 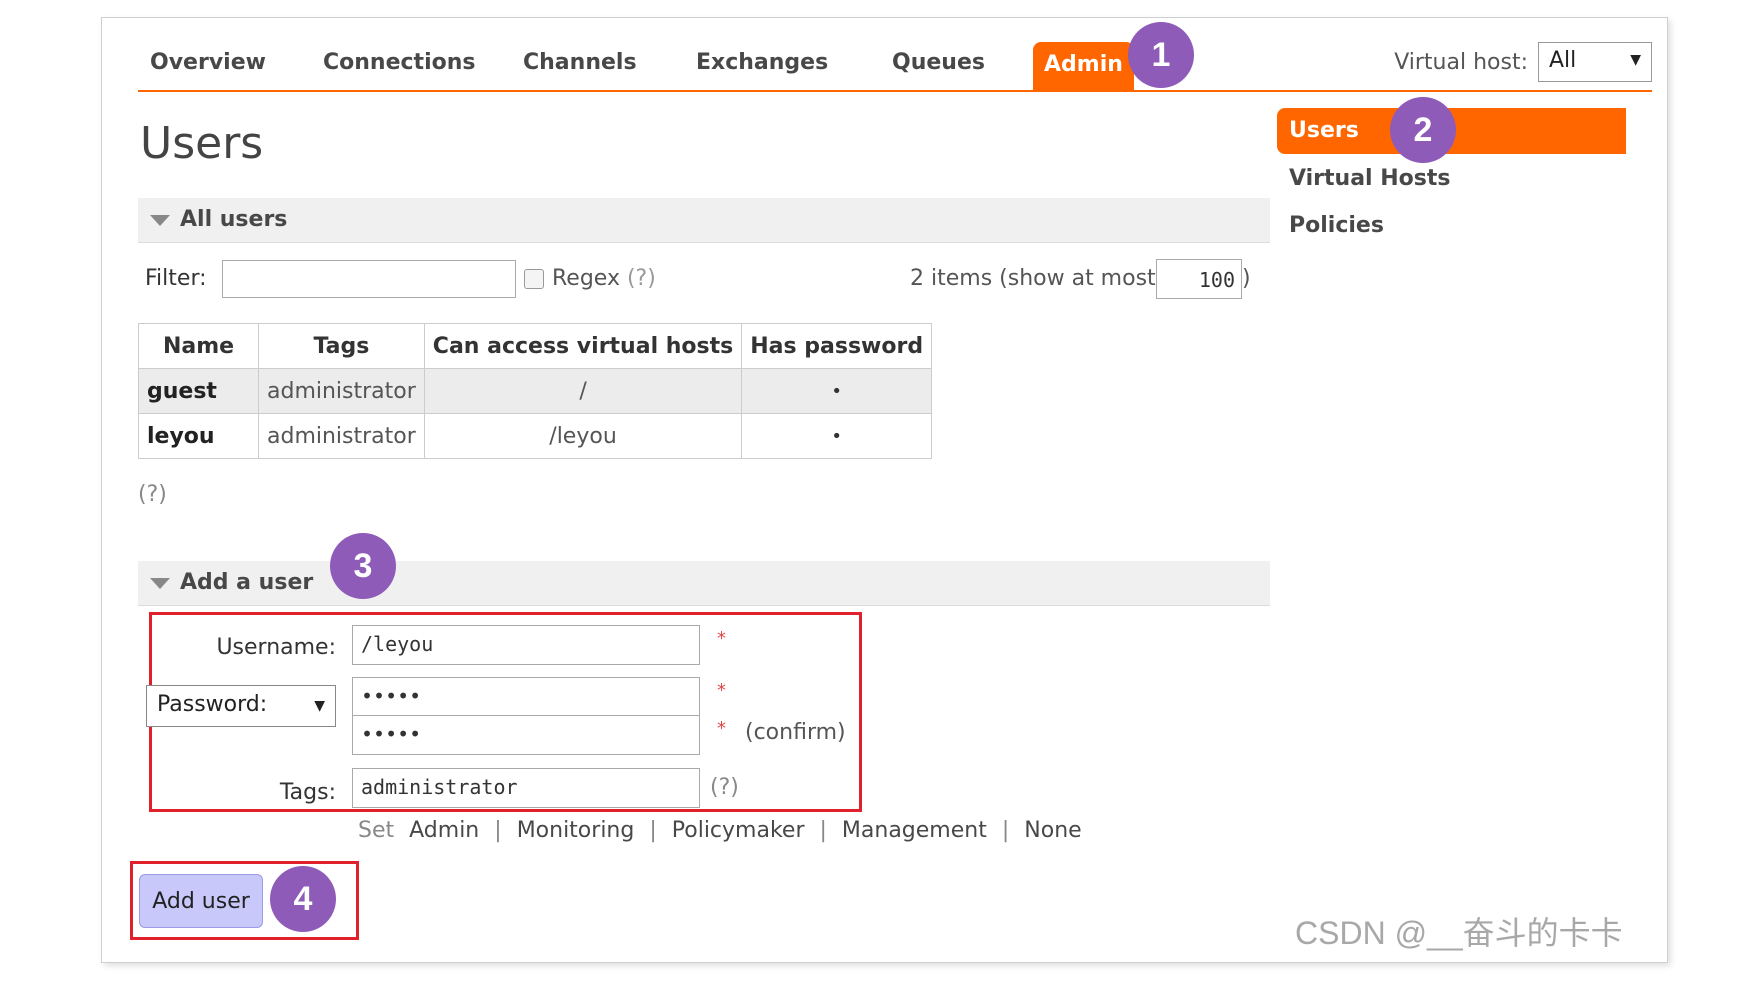 What do you see at coordinates (444, 830) in the screenshot?
I see `set-tag-admin: Admin` at bounding box center [444, 830].